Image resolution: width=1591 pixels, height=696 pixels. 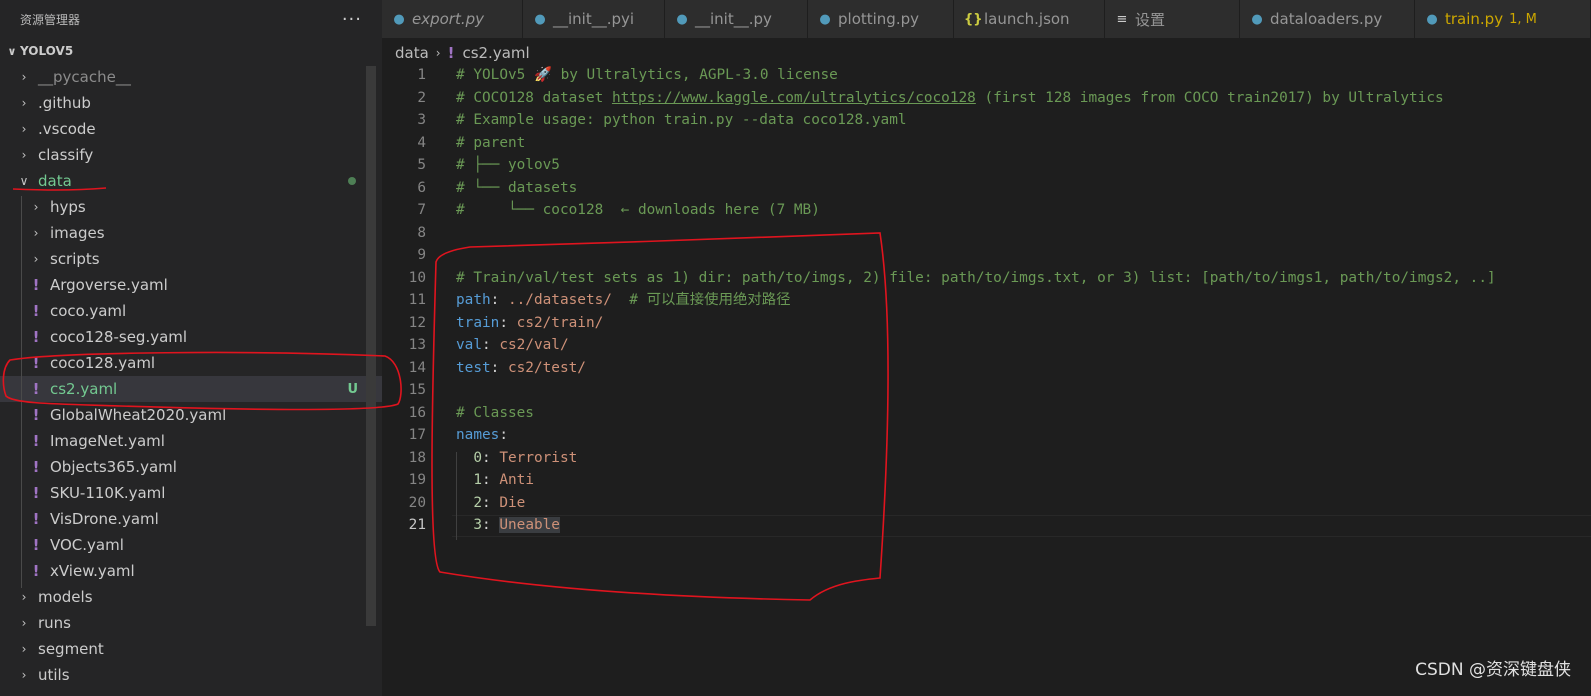 What do you see at coordinates (594, 19) in the screenshot?
I see `editor-tab: ● __init__.pyi` at bounding box center [594, 19].